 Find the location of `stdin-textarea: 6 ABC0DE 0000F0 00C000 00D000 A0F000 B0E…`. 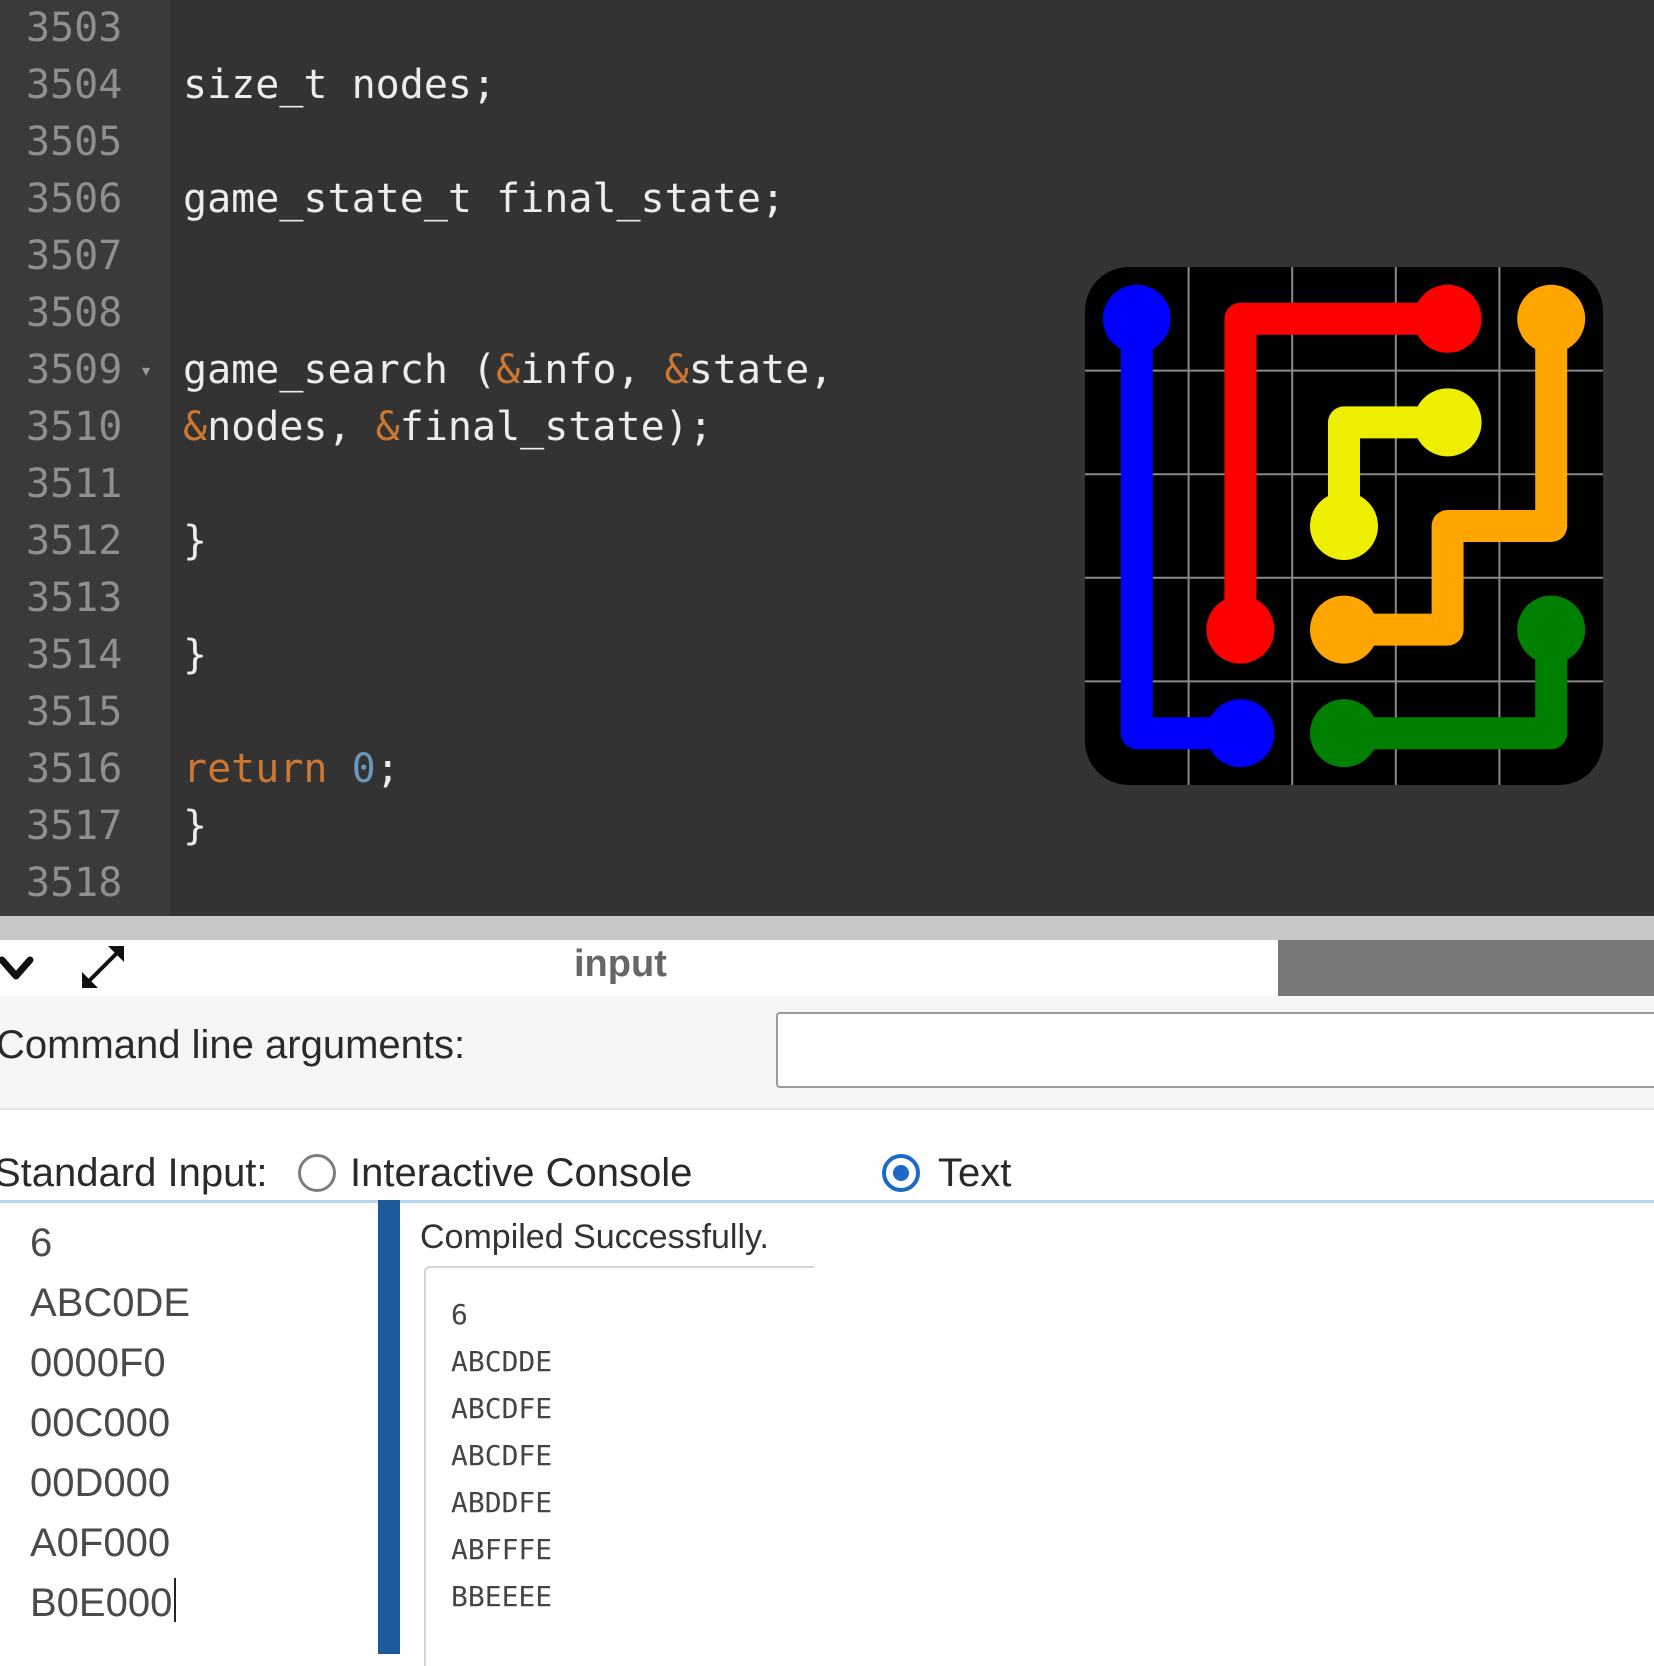

stdin-textarea: 6 ABC0DE 0000F0 00C000 00D000 A0F000 B0E… is located at coordinates (189, 1428).